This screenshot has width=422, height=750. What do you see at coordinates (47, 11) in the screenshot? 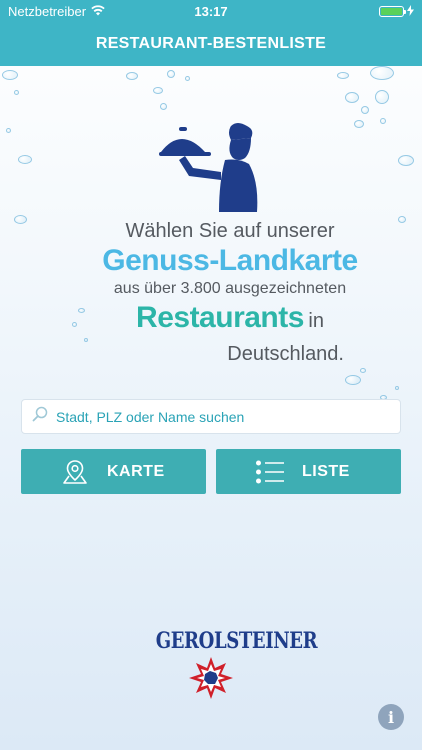
I see `carrier-label: Netzbetreiber` at bounding box center [47, 11].